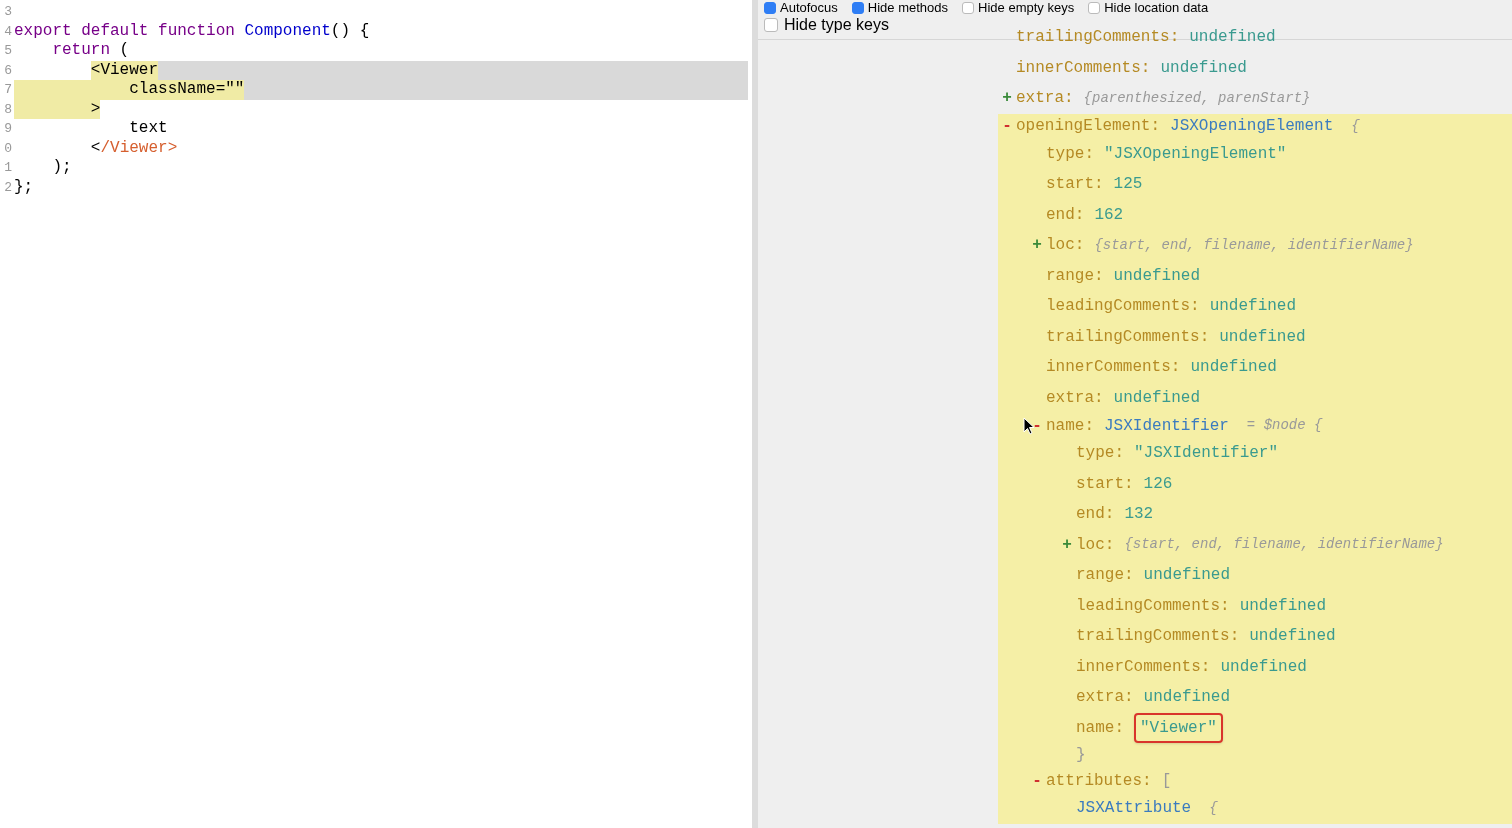  What do you see at coordinates (1195, 154) in the screenshot?
I see `property-value: "JSXOpeningElement"` at bounding box center [1195, 154].